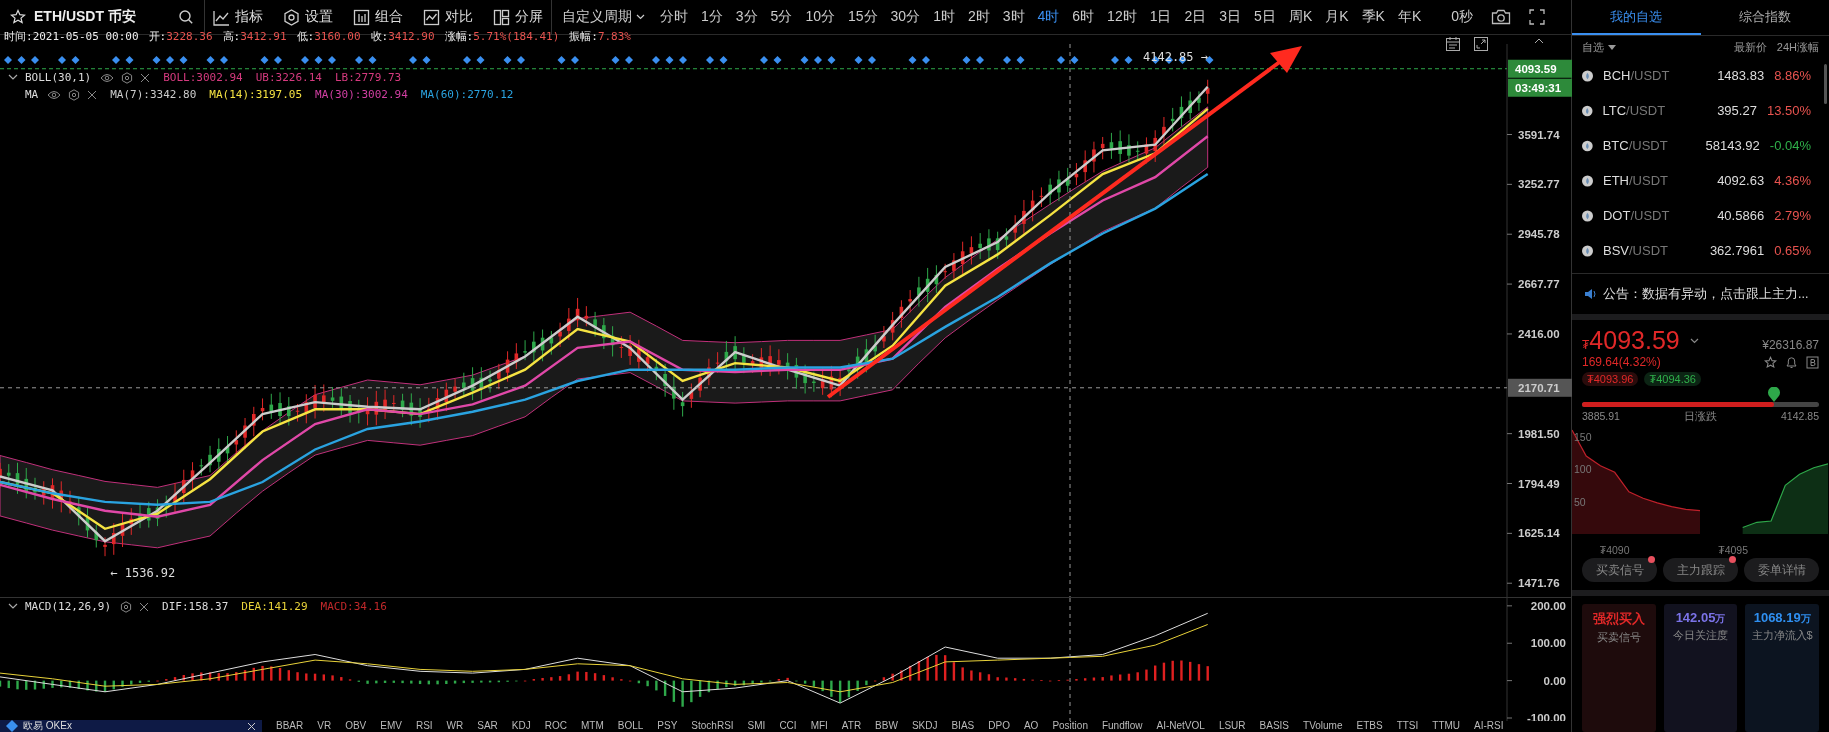 The image size is (1829, 732). Describe the element at coordinates (1300, 17) in the screenshot. I see `period-tab: 周K` at that location.